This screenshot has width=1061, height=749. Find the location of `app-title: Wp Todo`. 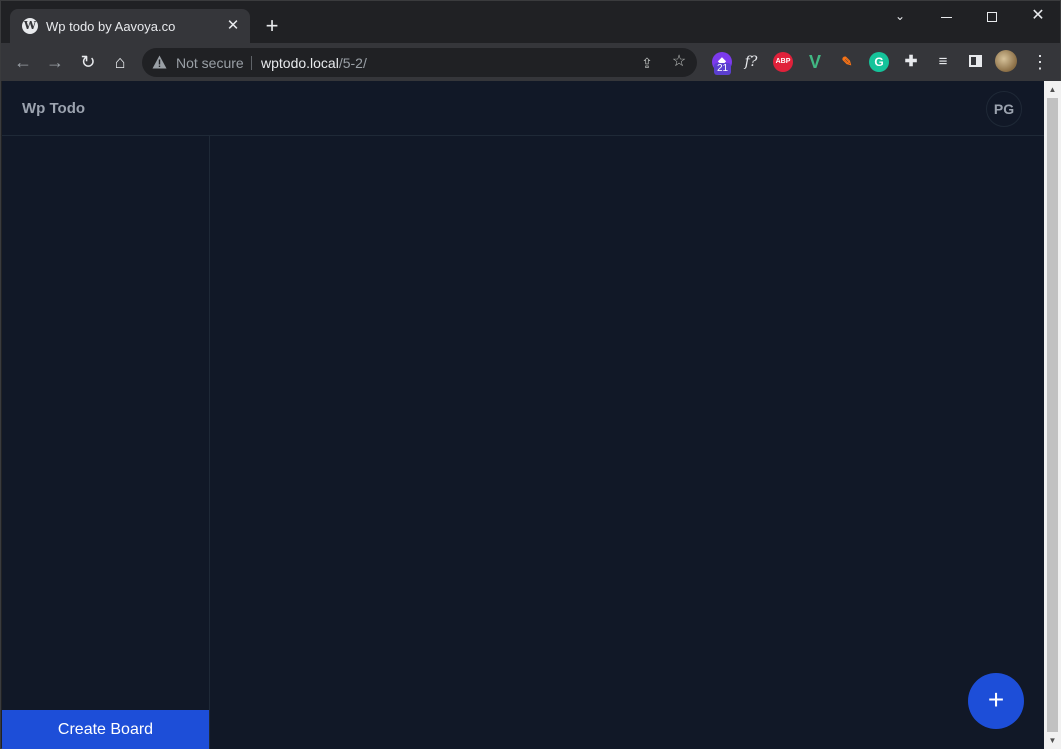

app-title: Wp Todo is located at coordinates (53, 108).